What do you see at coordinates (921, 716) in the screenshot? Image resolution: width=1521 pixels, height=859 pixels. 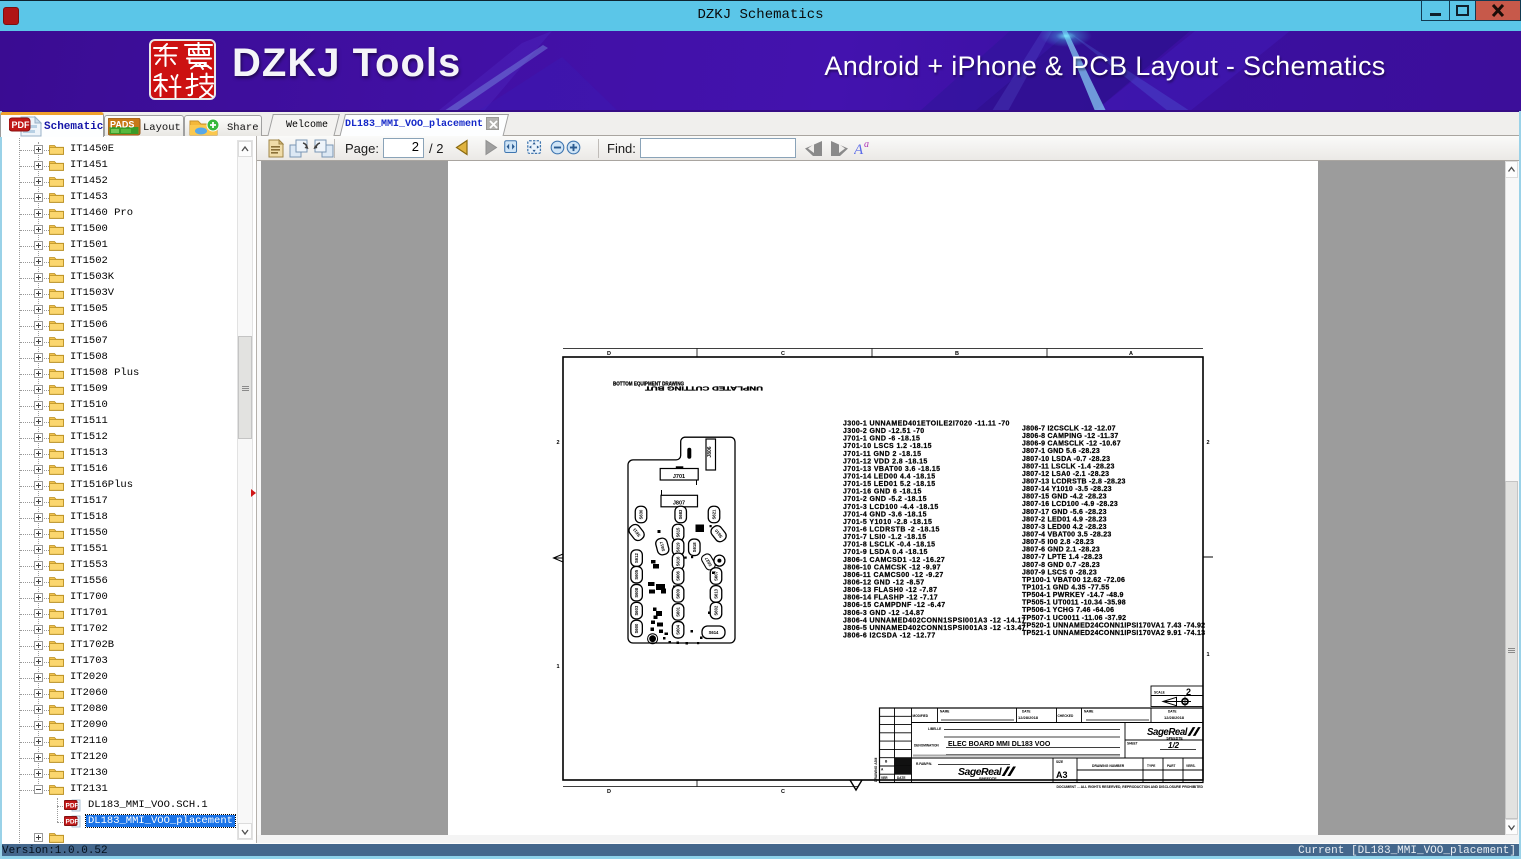 I see `svg-text: MODIFIED` at bounding box center [921, 716].